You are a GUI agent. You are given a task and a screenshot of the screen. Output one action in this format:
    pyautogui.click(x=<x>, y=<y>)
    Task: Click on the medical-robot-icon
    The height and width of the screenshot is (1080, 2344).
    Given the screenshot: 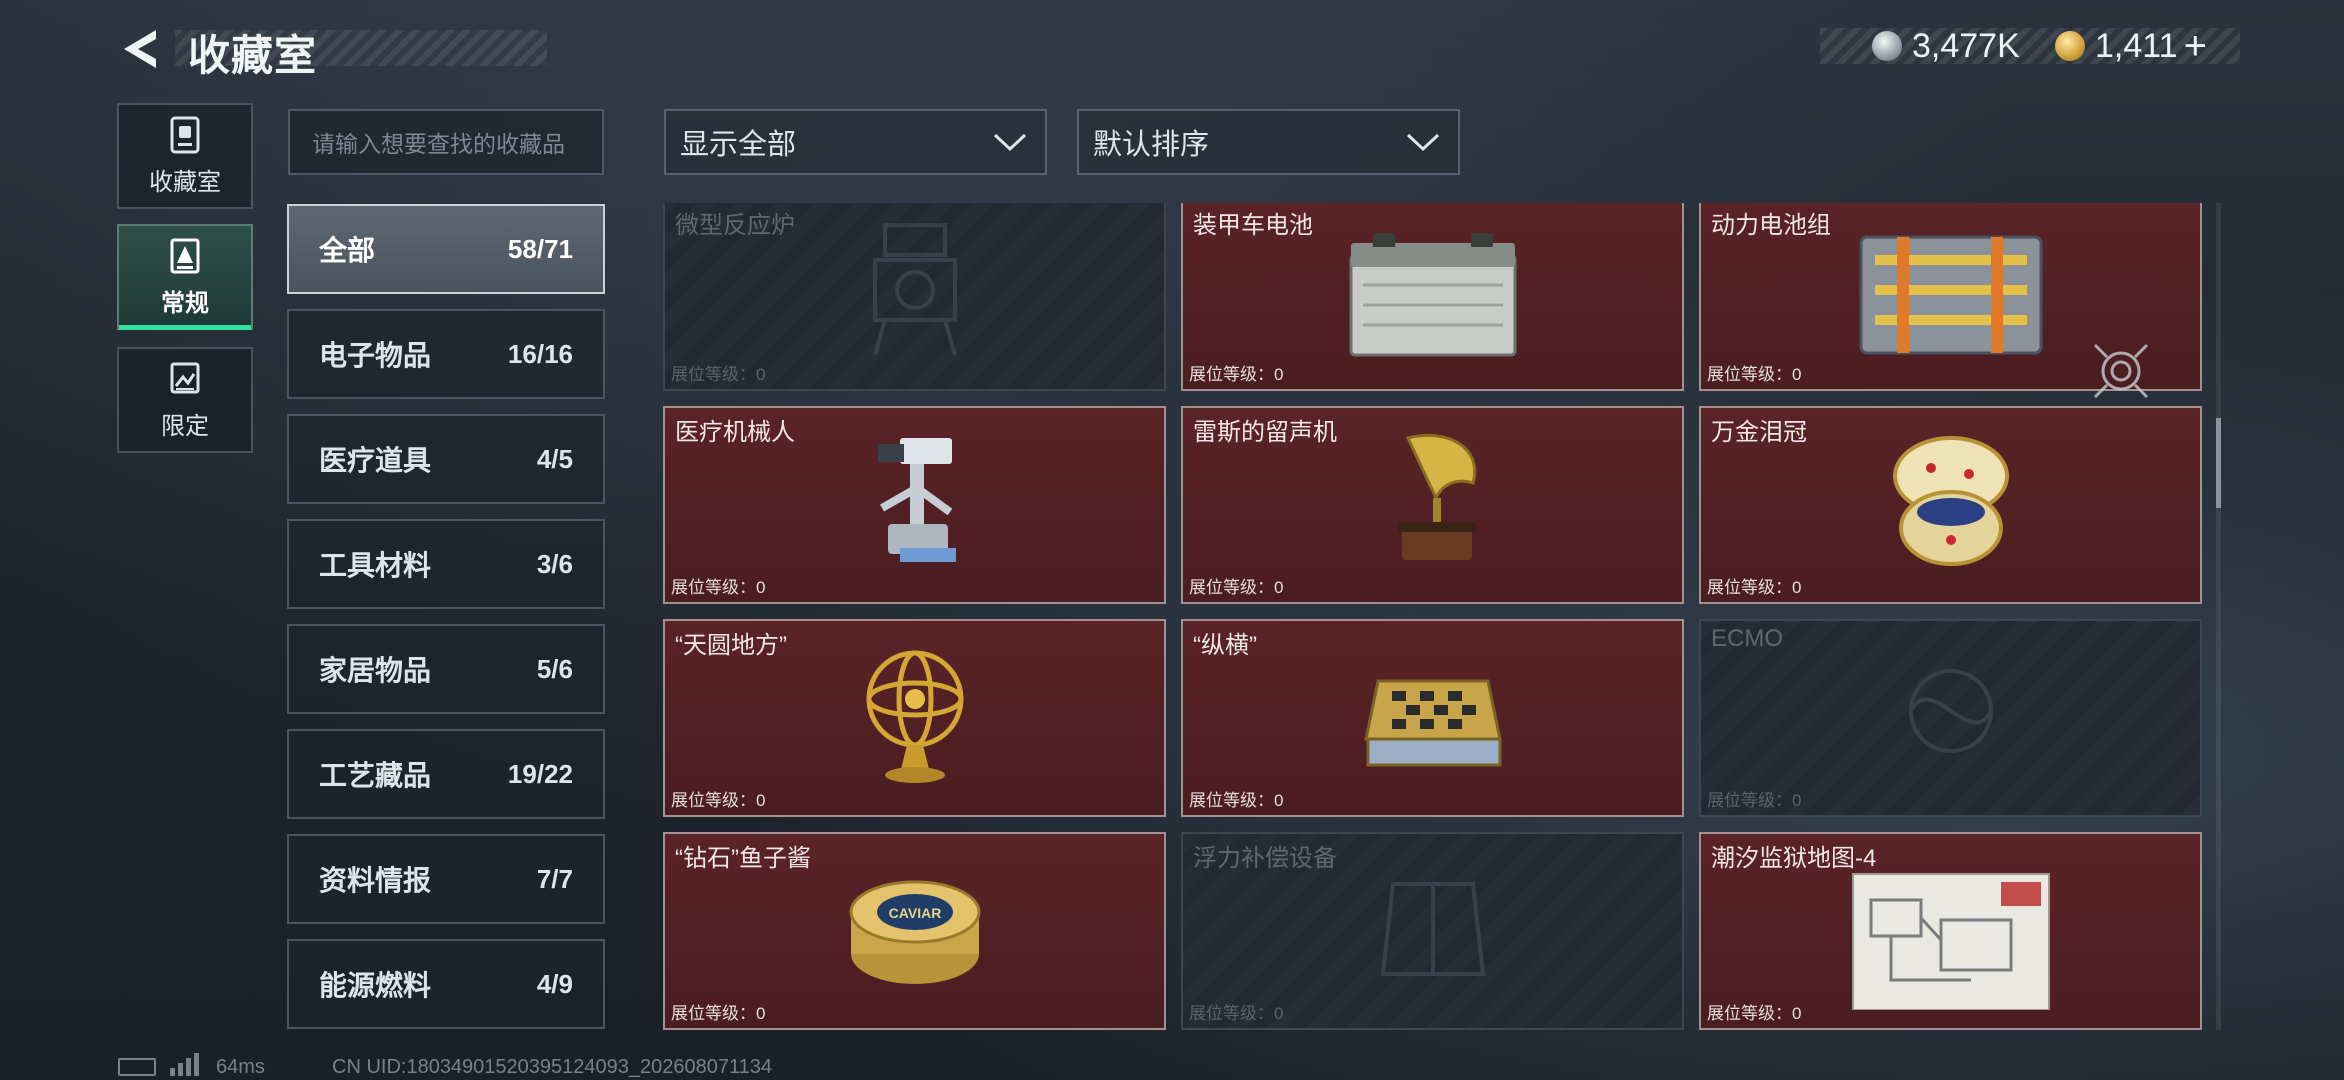 What is the action you would take?
    pyautogui.click(x=916, y=500)
    